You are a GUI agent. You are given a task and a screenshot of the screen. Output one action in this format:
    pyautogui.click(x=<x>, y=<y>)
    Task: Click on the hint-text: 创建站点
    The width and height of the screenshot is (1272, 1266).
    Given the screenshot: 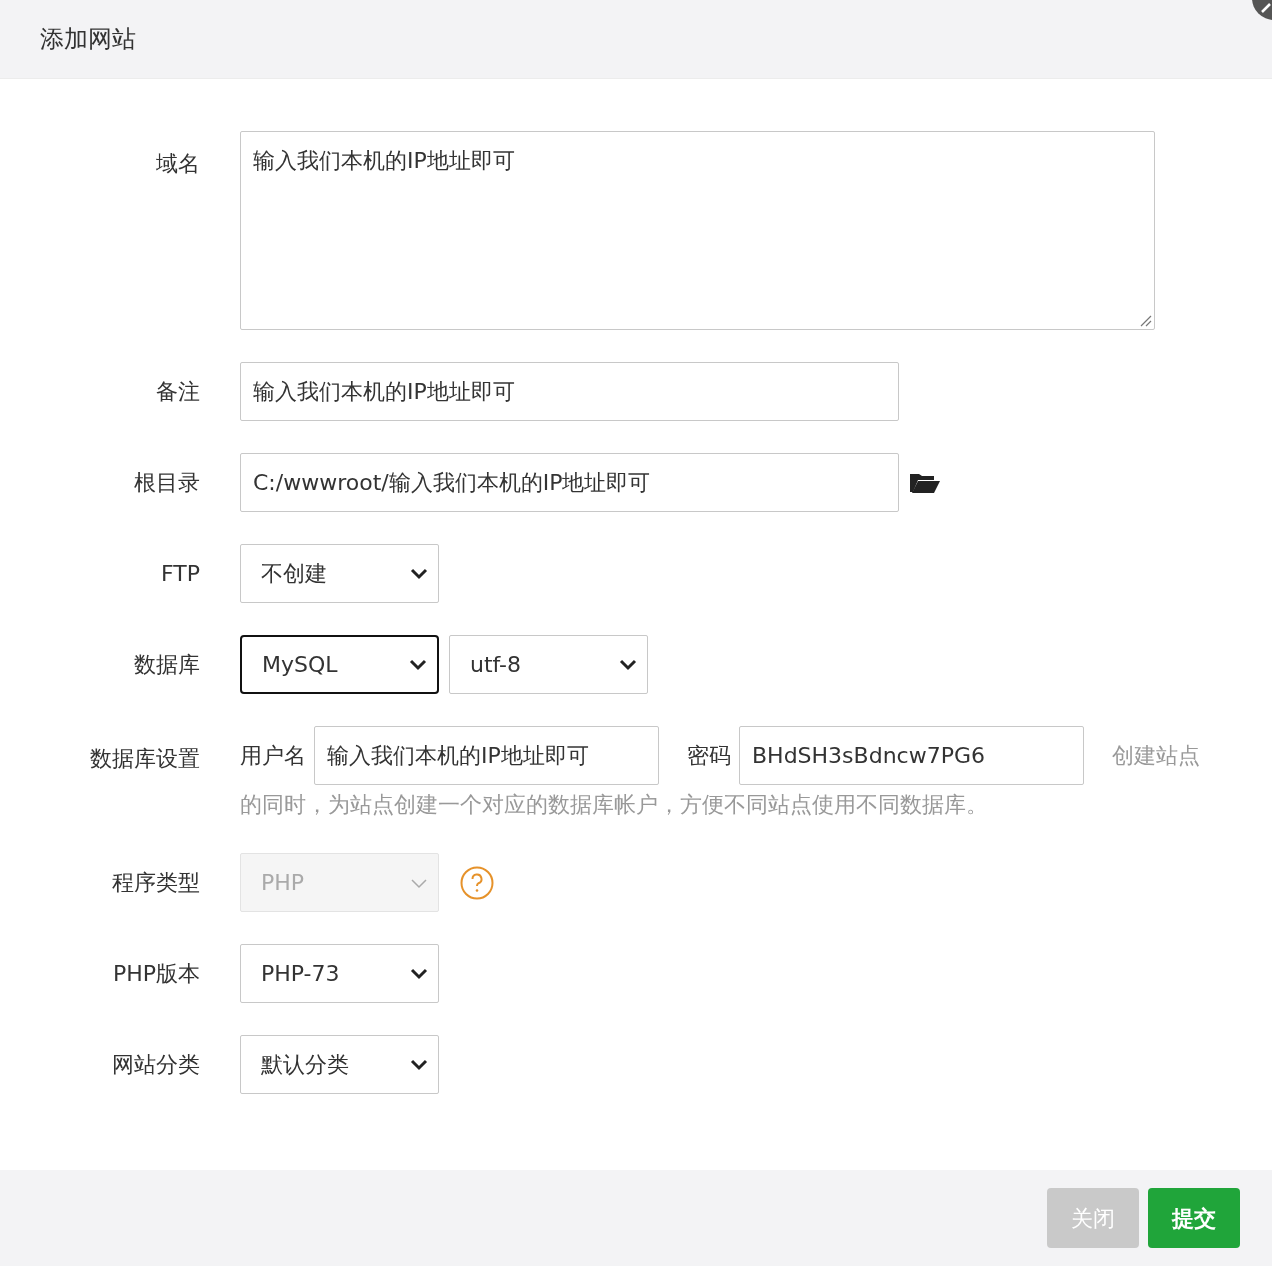 What is the action you would take?
    pyautogui.click(x=1156, y=756)
    